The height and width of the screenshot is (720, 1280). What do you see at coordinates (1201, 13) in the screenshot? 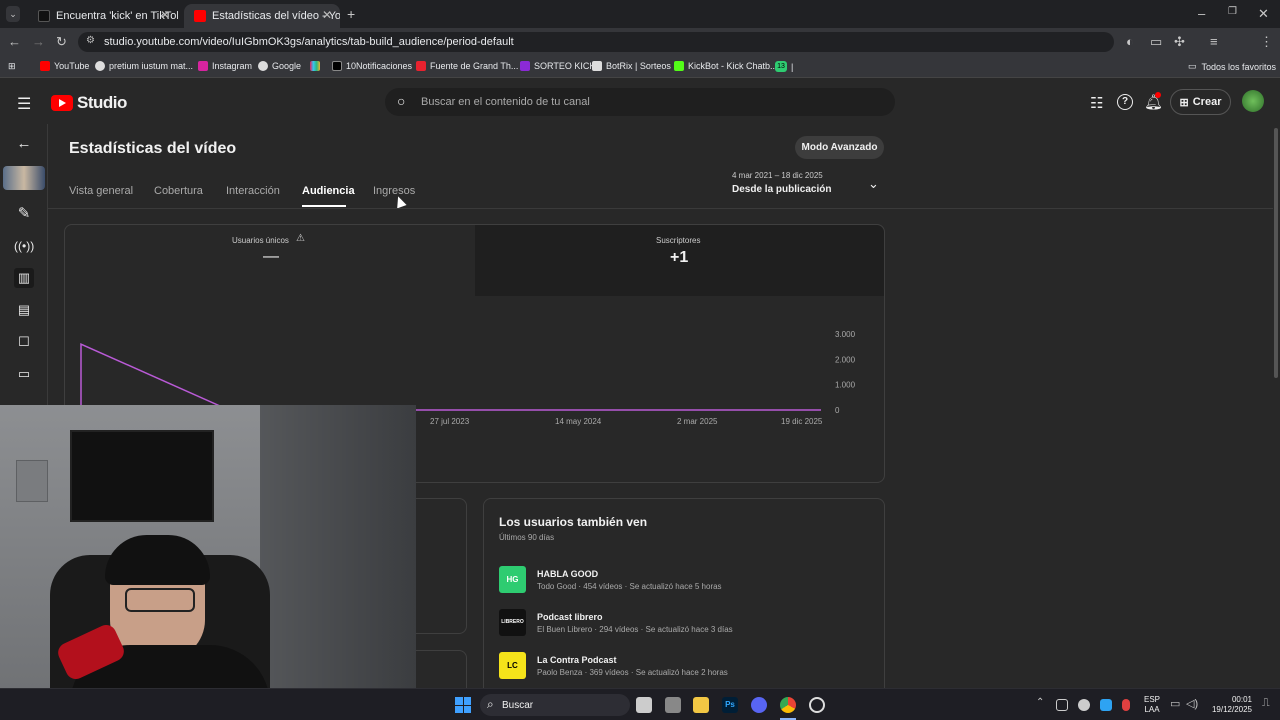
I see `minimize-icon: –` at bounding box center [1201, 13].